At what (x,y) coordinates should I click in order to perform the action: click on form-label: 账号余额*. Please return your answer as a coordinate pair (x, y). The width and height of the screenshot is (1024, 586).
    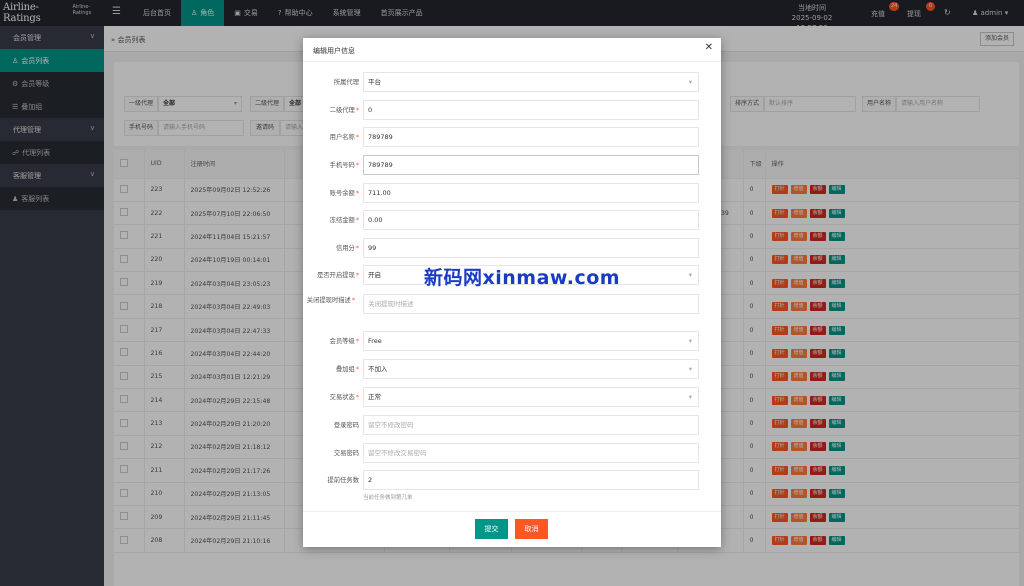
    Looking at the image, I should click on (331, 193).